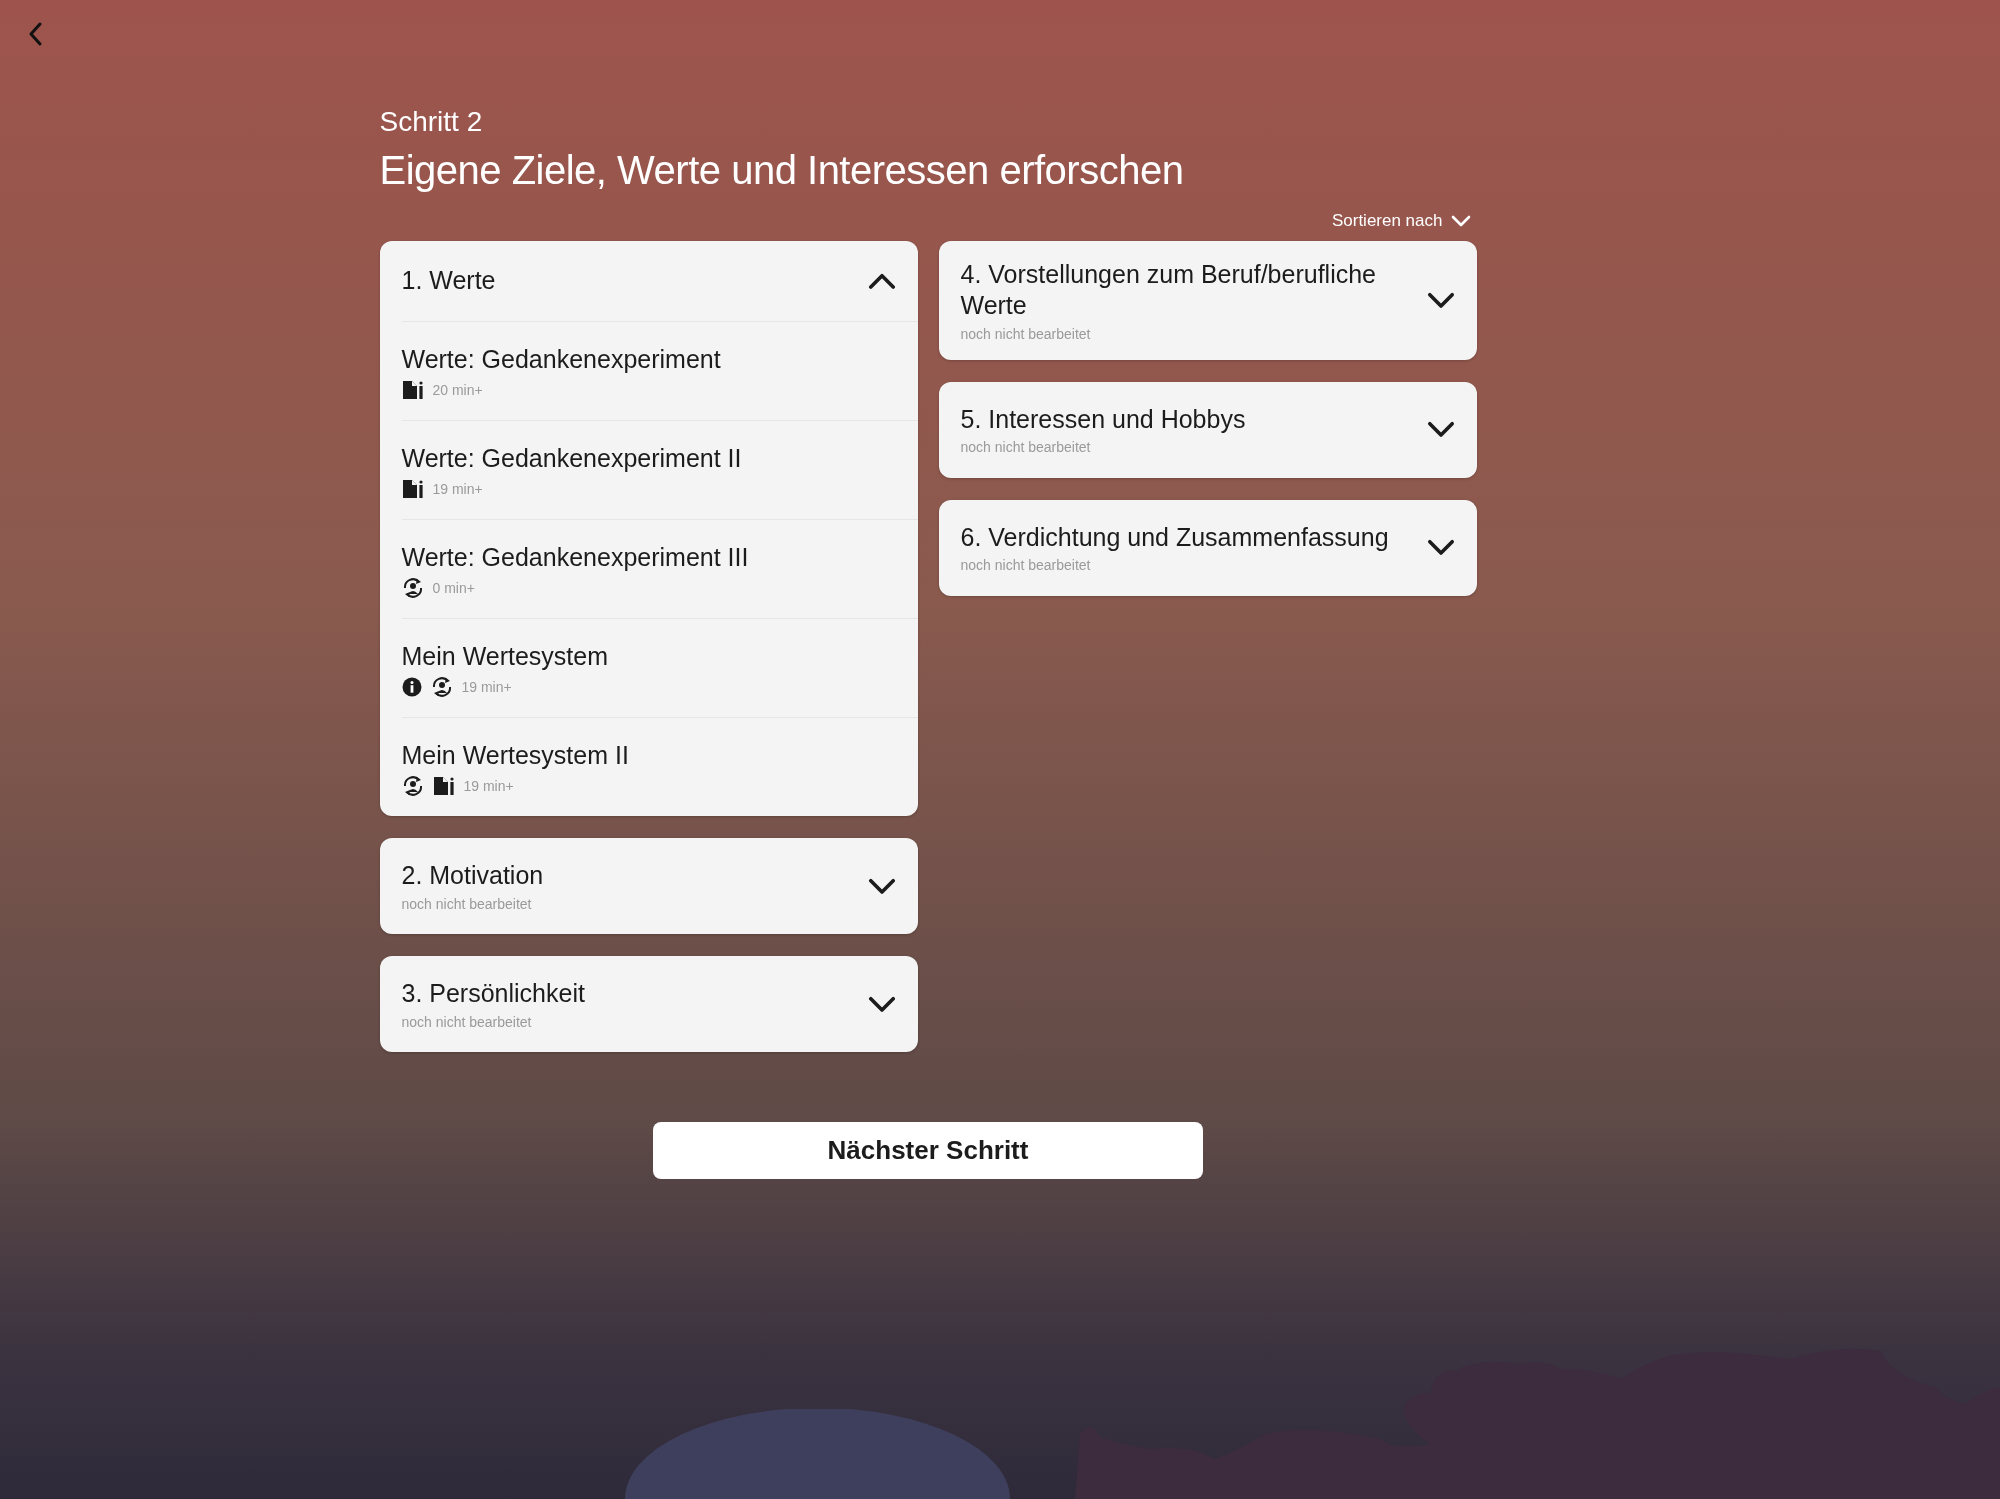  What do you see at coordinates (659, 656) in the screenshot?
I see `exercise-title: Mein Wertesystem` at bounding box center [659, 656].